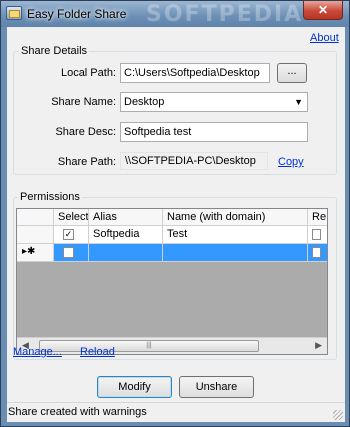 The width and height of the screenshot is (350, 427). Describe the element at coordinates (324, 38) in the screenshot. I see `about-link: About` at that location.